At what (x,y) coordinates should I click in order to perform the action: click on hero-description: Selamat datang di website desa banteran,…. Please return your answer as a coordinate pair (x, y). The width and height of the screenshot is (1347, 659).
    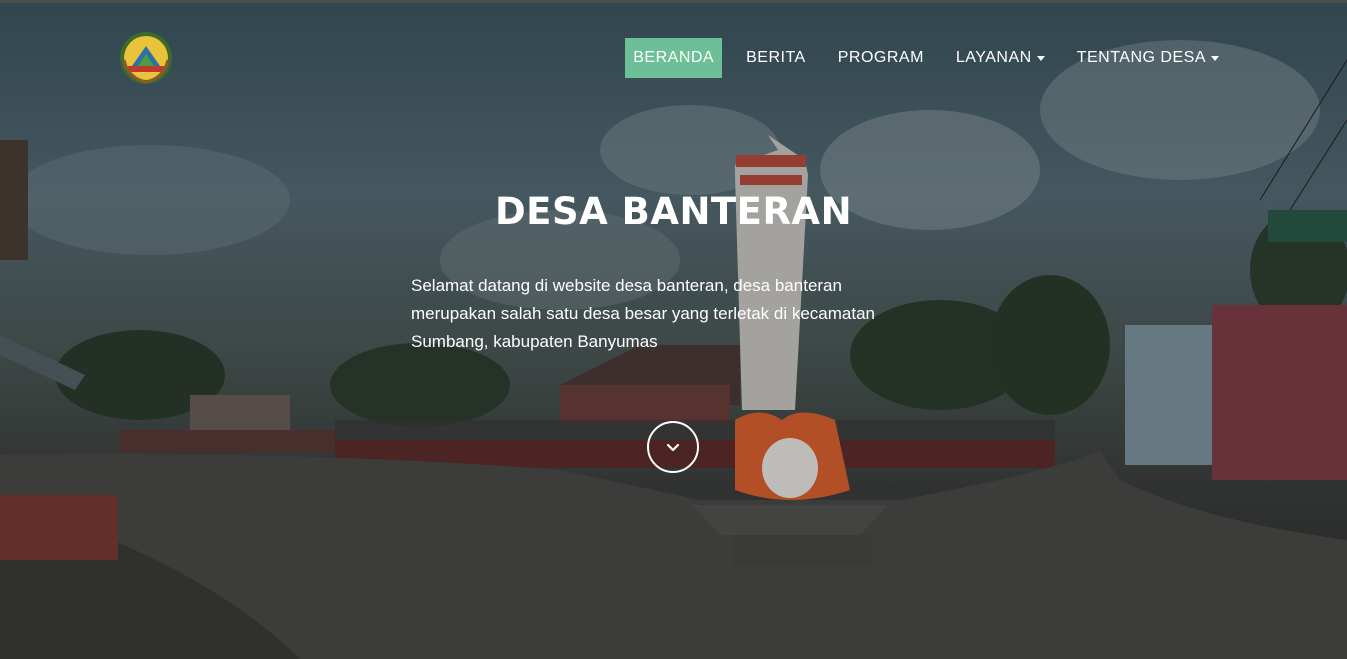
    Looking at the image, I should click on (643, 313).